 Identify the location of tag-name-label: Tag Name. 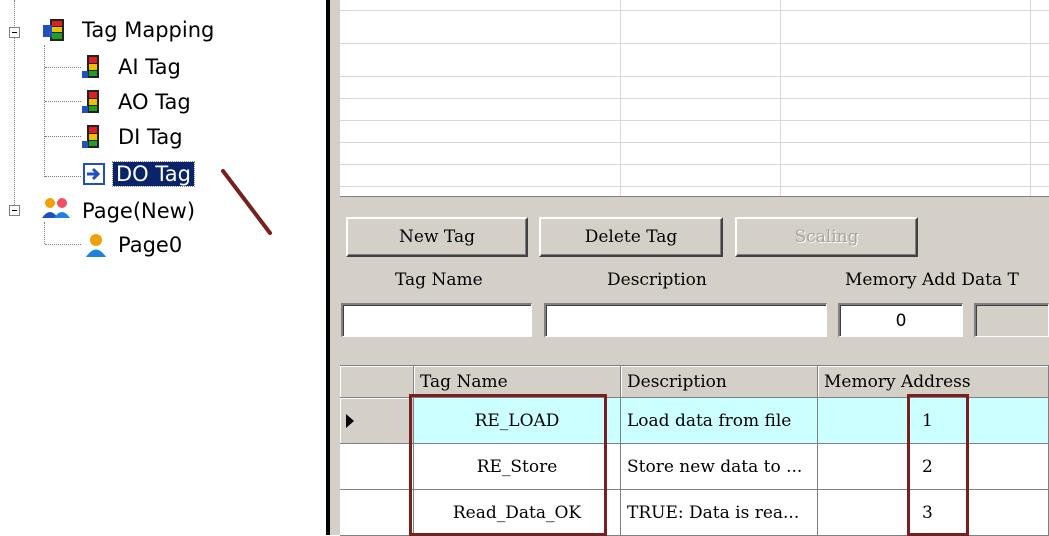
(439, 280).